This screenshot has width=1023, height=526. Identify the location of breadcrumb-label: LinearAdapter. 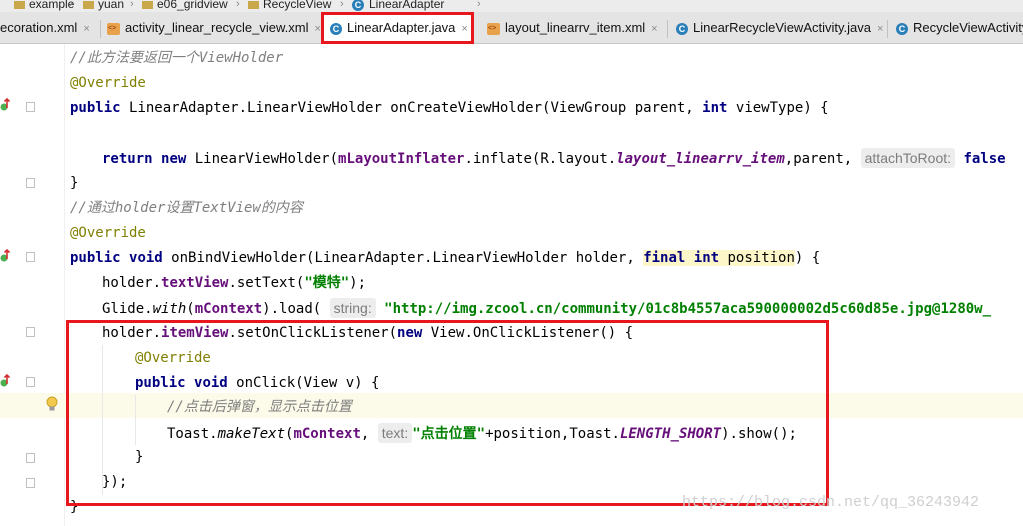
(407, 5).